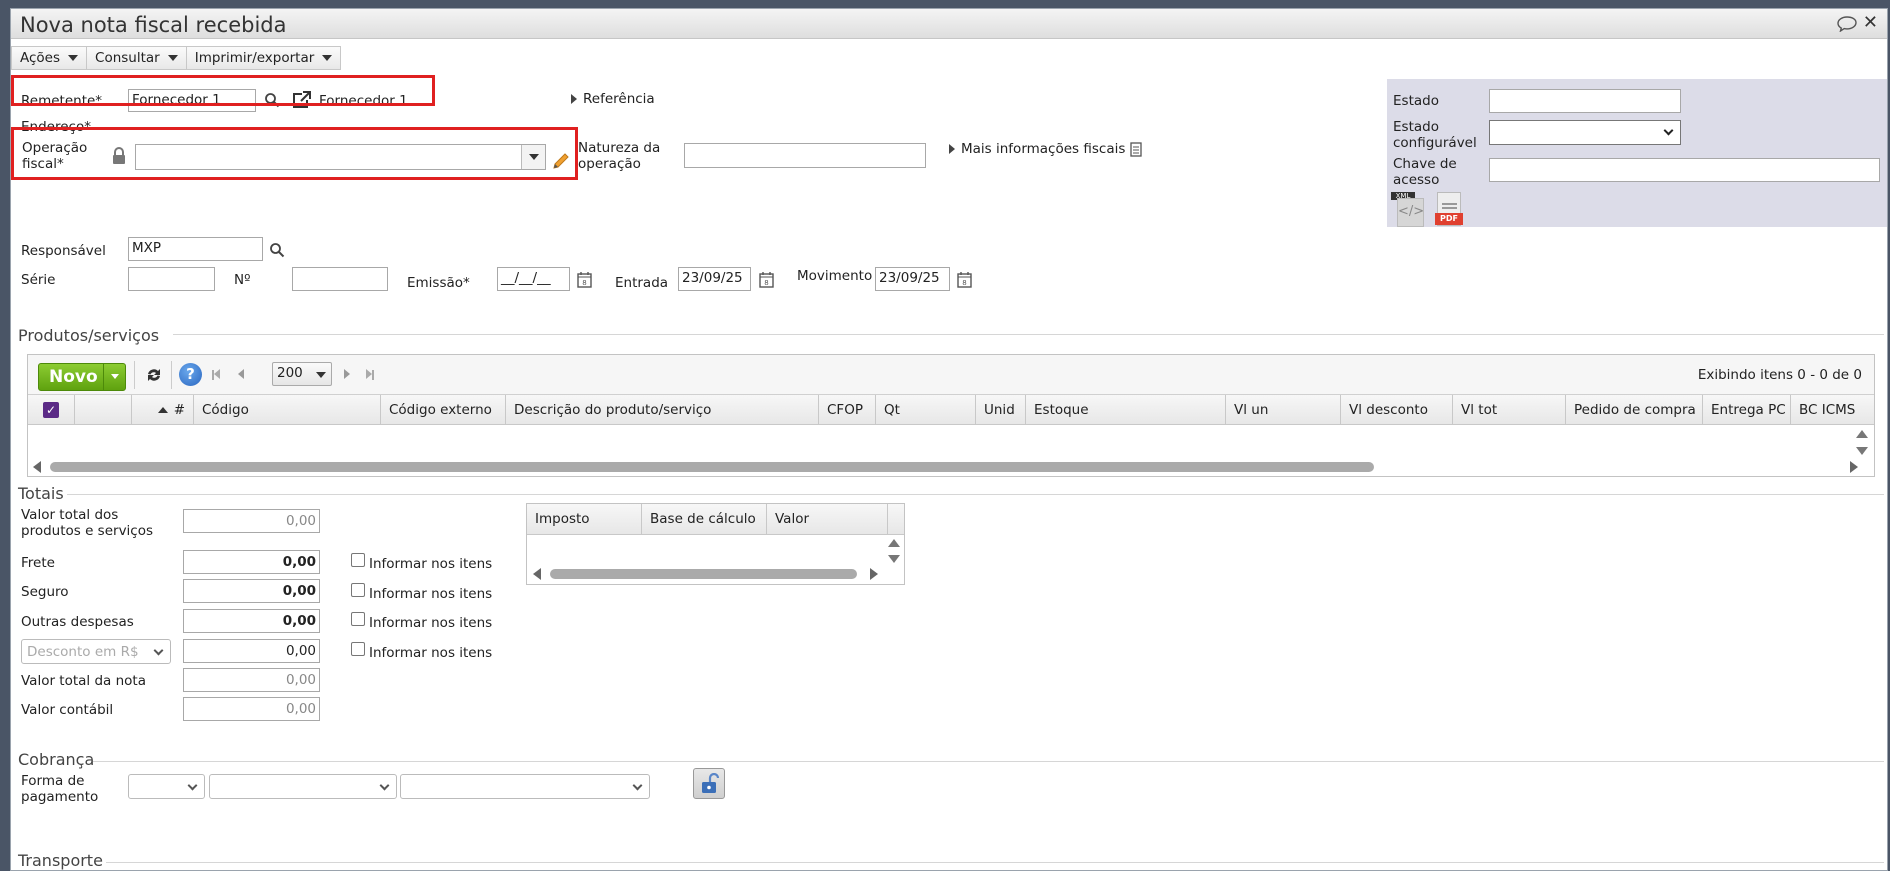  I want to click on desconto-input: 0,00, so click(251, 651).